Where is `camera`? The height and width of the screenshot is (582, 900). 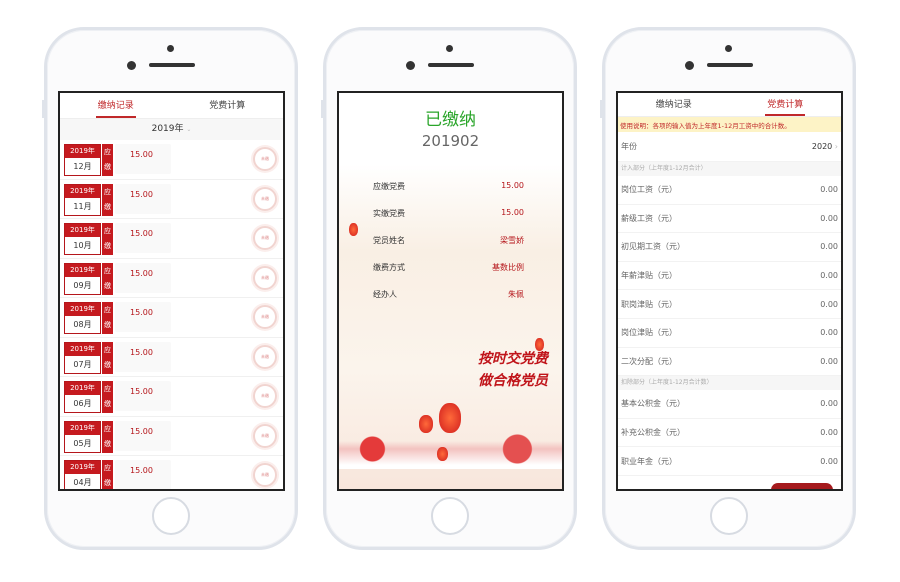 camera is located at coordinates (728, 48).